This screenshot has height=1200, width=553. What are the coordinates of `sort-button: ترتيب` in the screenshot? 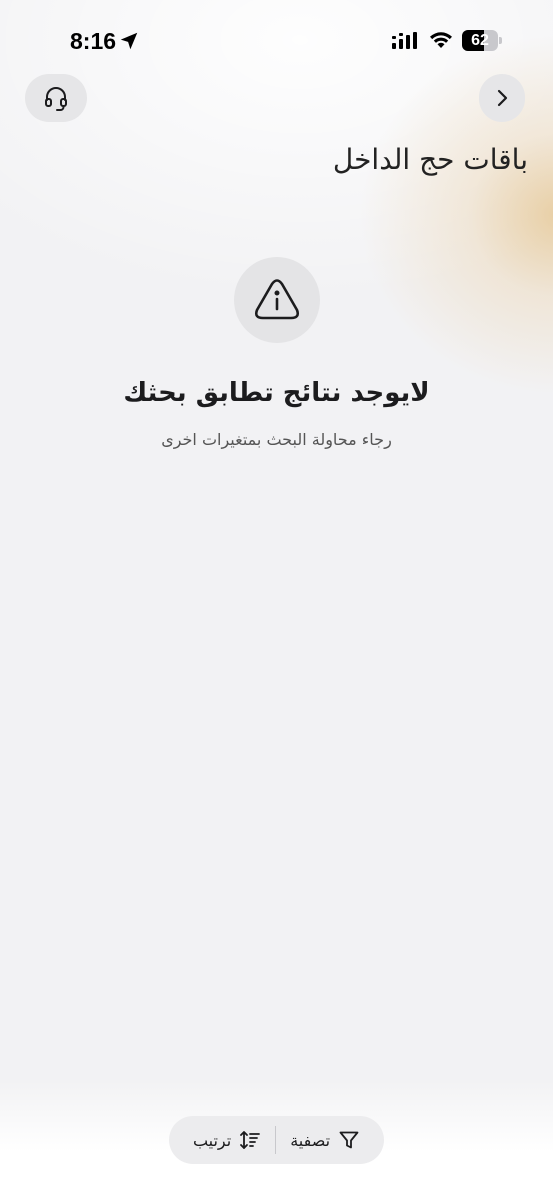 It's located at (227, 1140).